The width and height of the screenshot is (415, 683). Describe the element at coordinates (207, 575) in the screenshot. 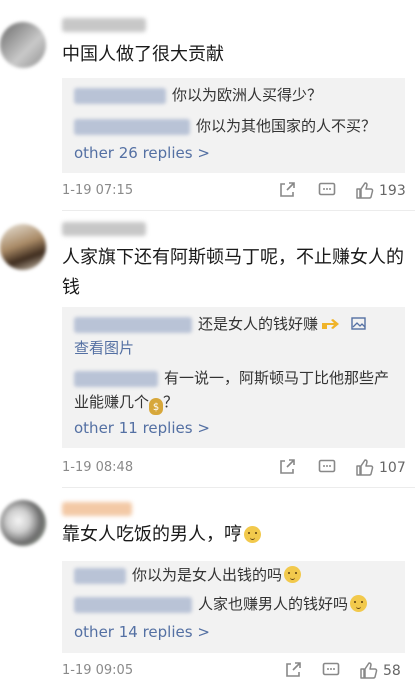

I see `reply-text: 你以为是女人出钱的吗` at that location.